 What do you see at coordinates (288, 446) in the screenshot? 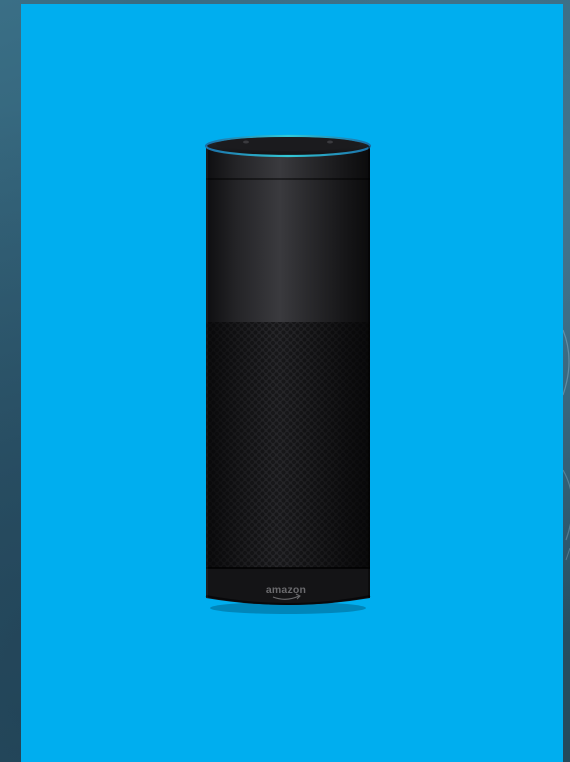
I see `speaker-grille` at bounding box center [288, 446].